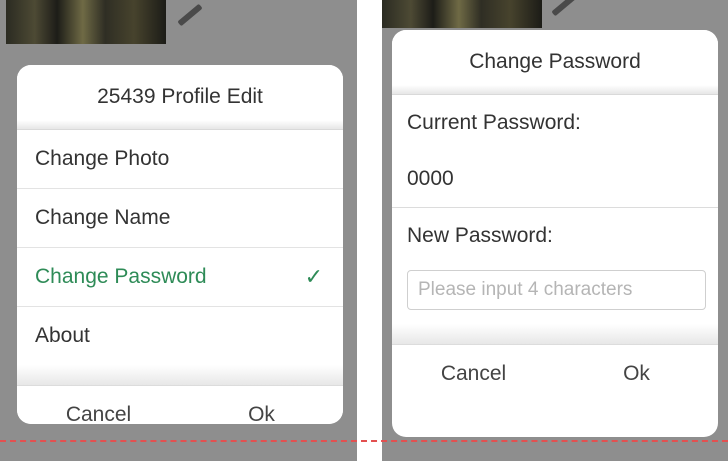 Image resolution: width=728 pixels, height=461 pixels. I want to click on dialog-title: 25439 Profile Edit, so click(180, 97).